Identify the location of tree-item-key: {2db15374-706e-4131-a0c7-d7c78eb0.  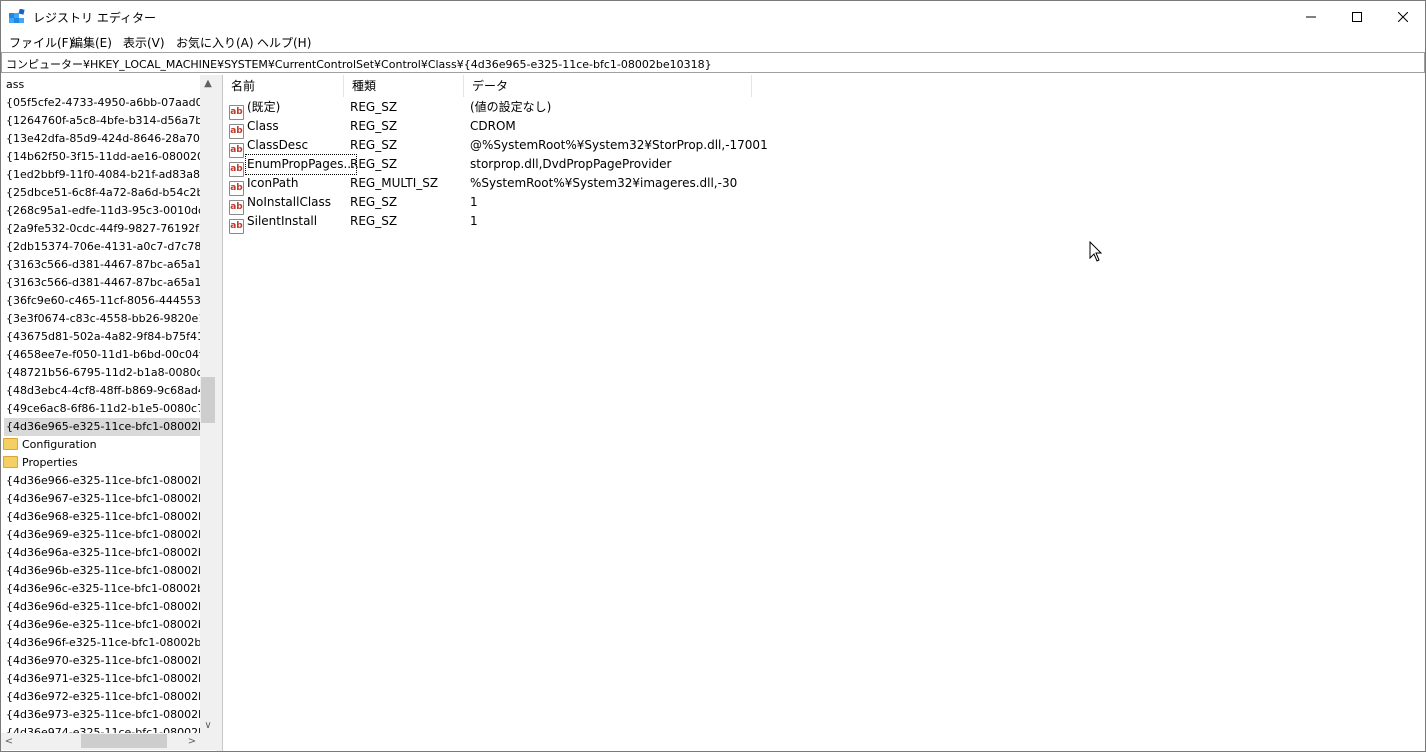
(100, 247).